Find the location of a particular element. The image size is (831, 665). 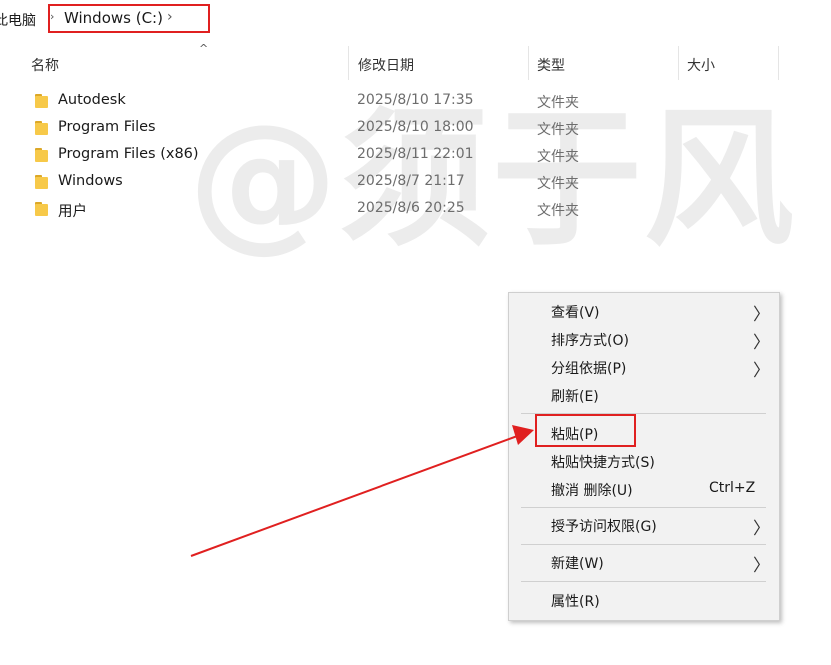

file-name: Program Files (x86) is located at coordinates (128, 154).